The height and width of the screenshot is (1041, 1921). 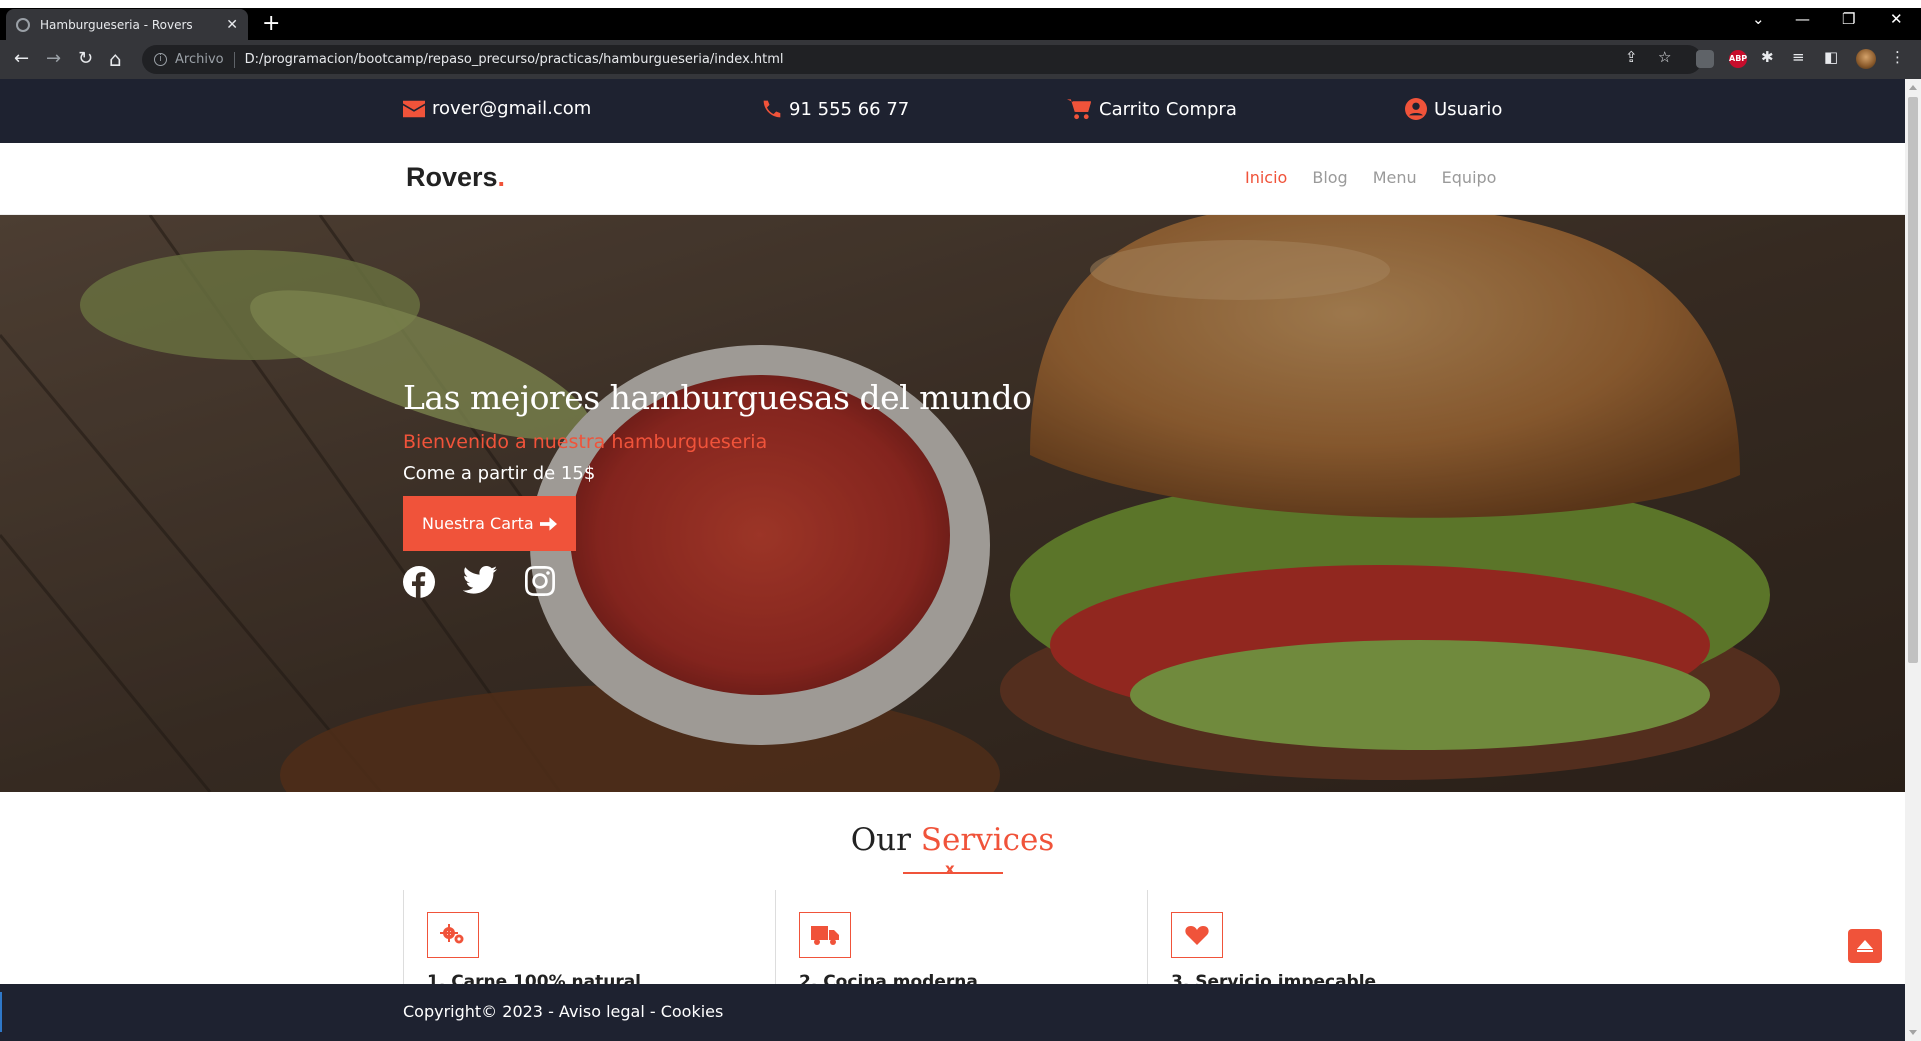 What do you see at coordinates (115, 59) in the screenshot?
I see `home-button: ⌂` at bounding box center [115, 59].